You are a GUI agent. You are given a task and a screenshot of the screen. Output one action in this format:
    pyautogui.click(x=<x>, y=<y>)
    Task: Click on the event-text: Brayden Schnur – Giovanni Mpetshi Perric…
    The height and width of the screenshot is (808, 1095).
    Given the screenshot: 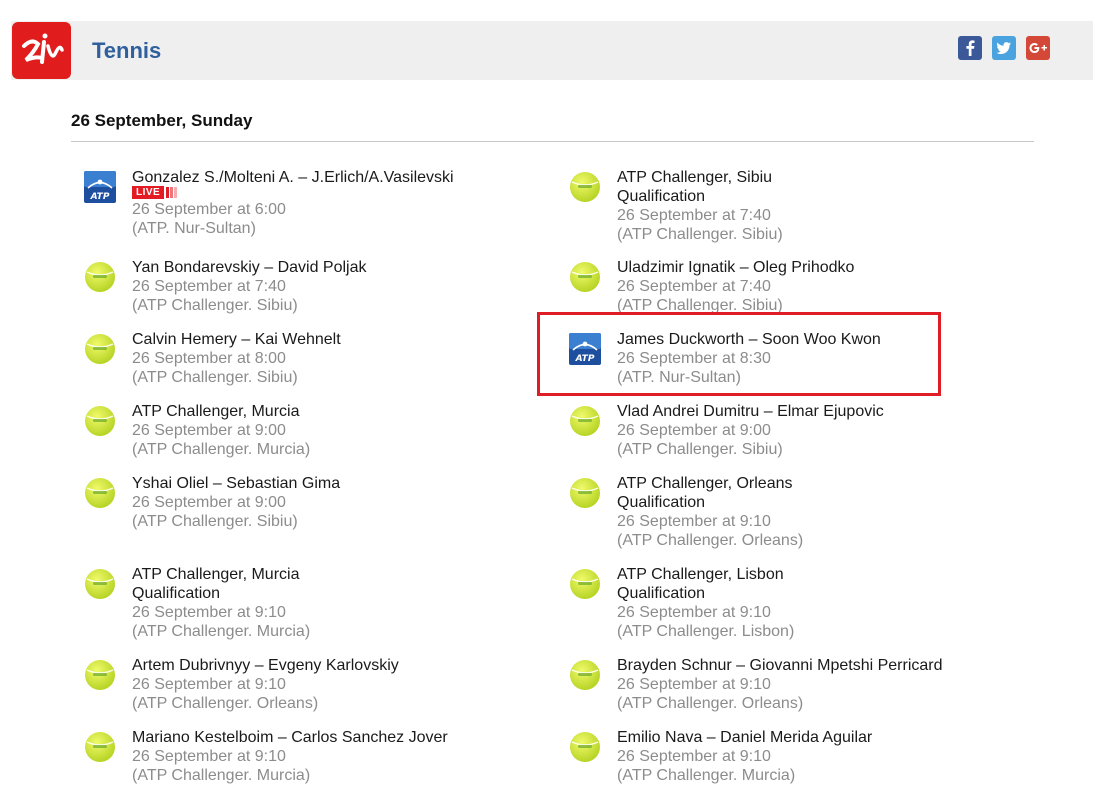 What is the action you would take?
    pyautogui.click(x=802, y=684)
    